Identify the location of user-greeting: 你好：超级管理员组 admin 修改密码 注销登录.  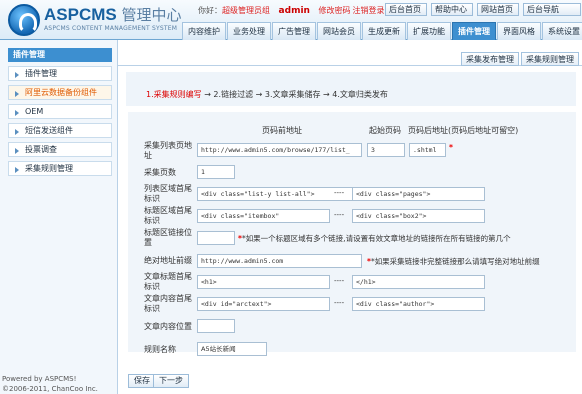
(291, 10).